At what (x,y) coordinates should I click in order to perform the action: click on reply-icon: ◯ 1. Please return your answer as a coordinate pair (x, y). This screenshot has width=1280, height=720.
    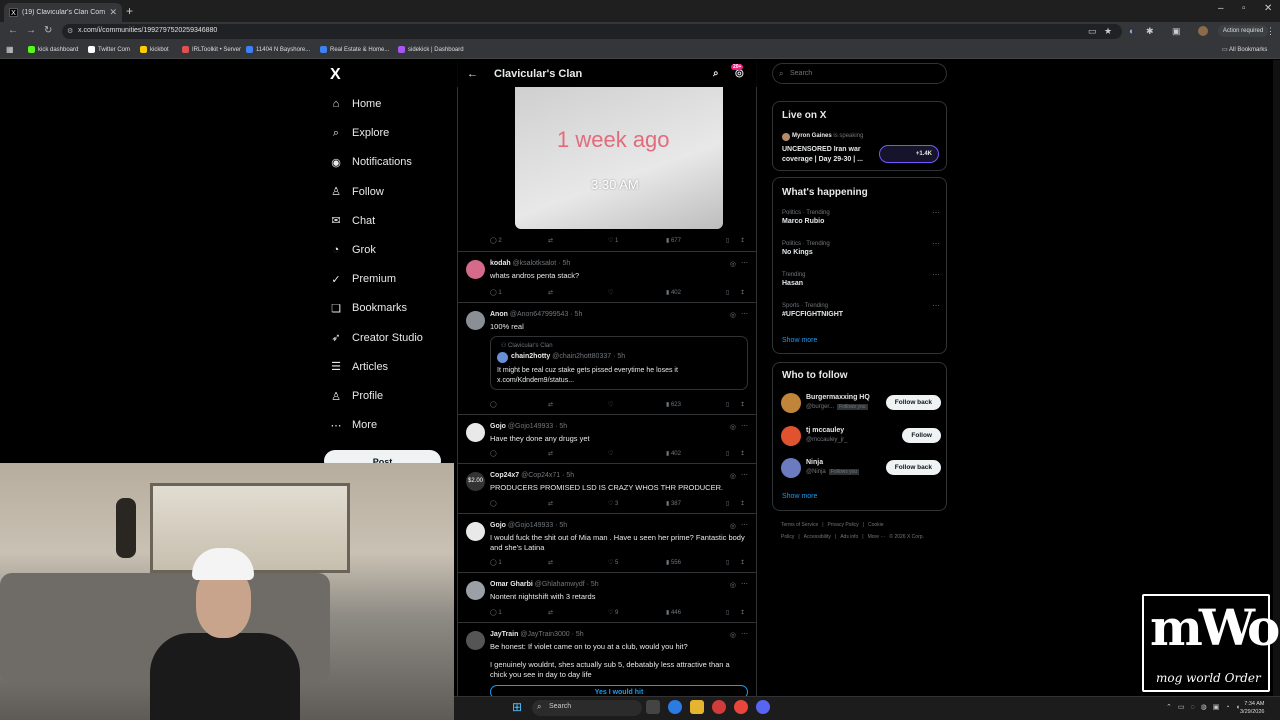
    Looking at the image, I should click on (496, 562).